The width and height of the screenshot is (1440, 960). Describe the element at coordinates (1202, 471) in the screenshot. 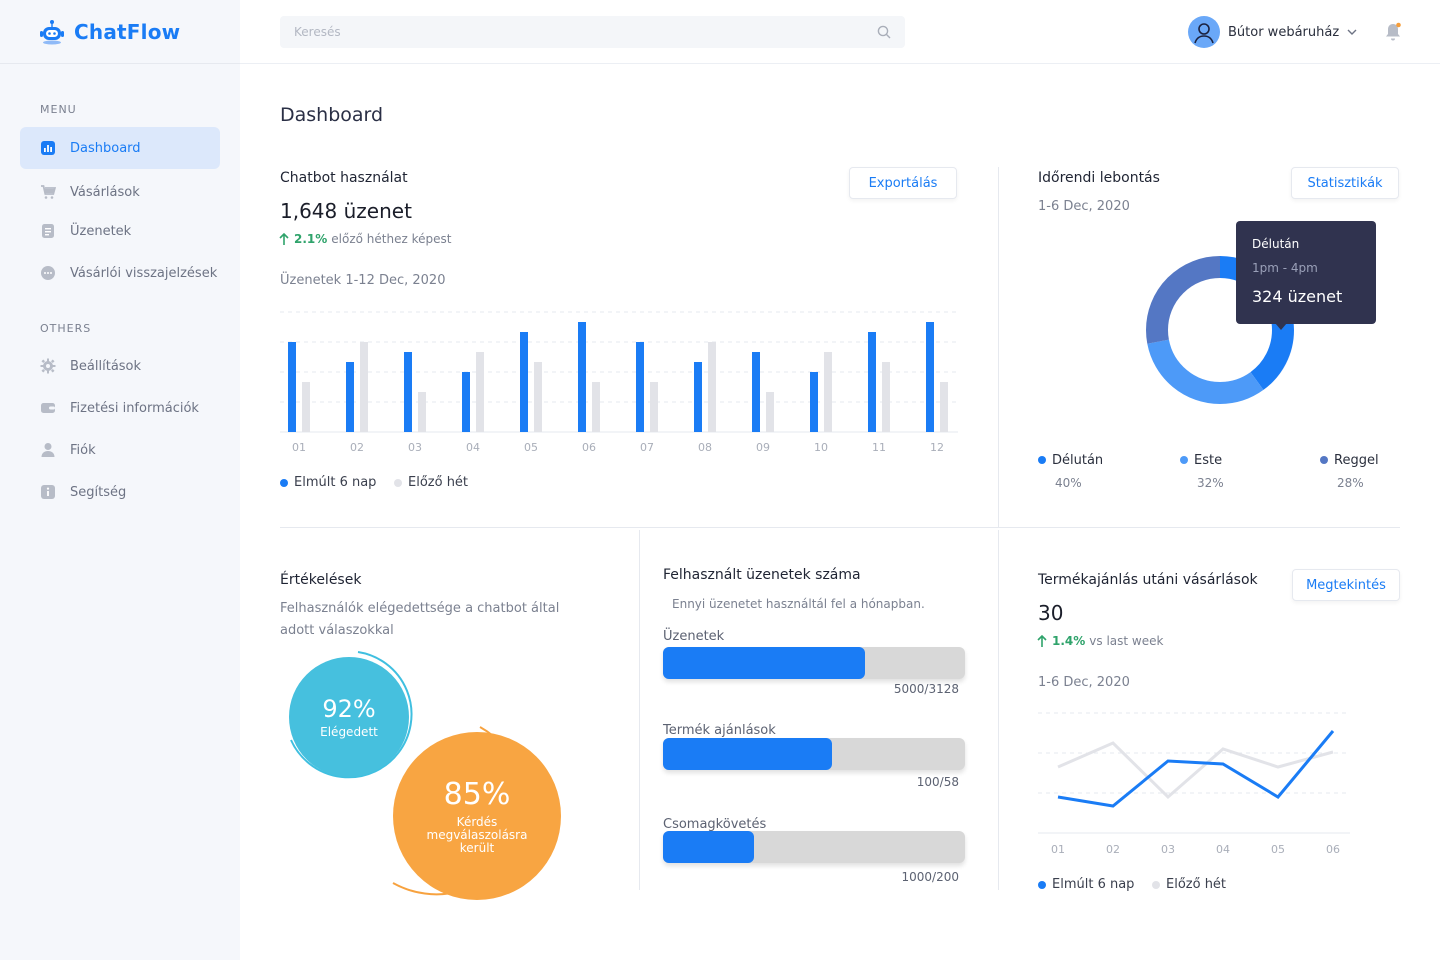

I see `donut-legend-evening: Este 32%` at that location.